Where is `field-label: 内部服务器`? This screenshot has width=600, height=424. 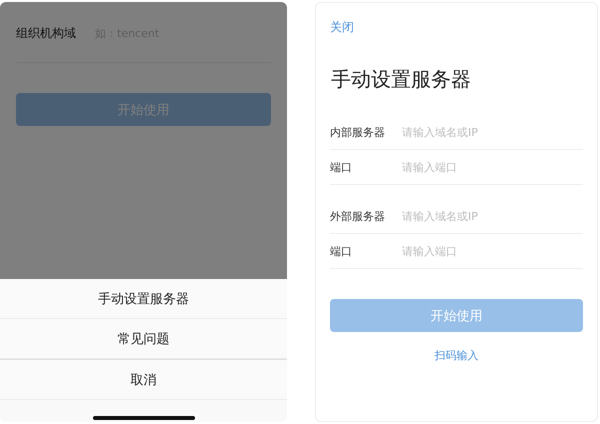 field-label: 内部服务器 is located at coordinates (358, 132).